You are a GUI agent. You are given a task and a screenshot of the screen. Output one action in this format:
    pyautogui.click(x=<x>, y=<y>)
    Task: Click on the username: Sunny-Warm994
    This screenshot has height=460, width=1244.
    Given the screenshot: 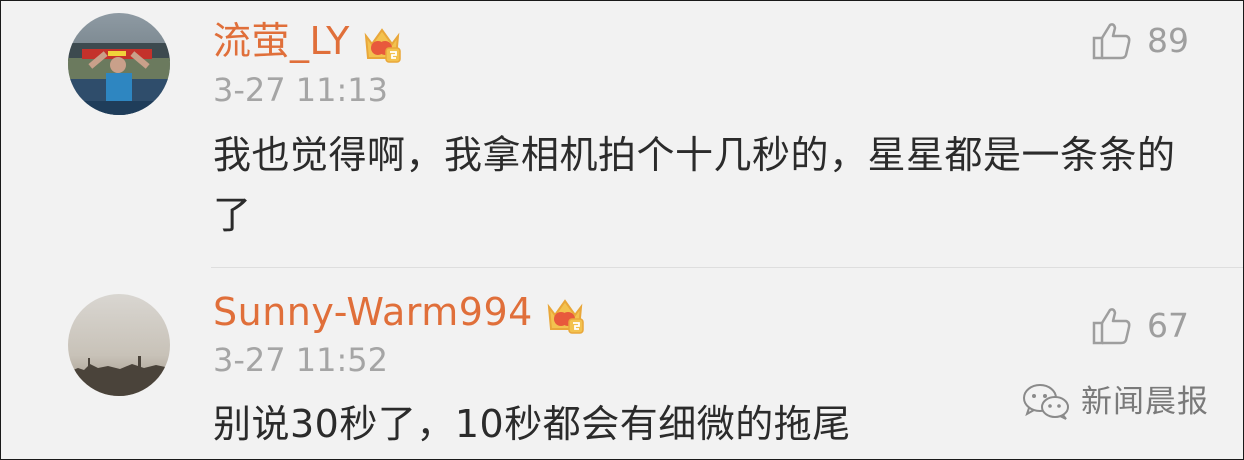 What is the action you would take?
    pyautogui.click(x=399, y=312)
    